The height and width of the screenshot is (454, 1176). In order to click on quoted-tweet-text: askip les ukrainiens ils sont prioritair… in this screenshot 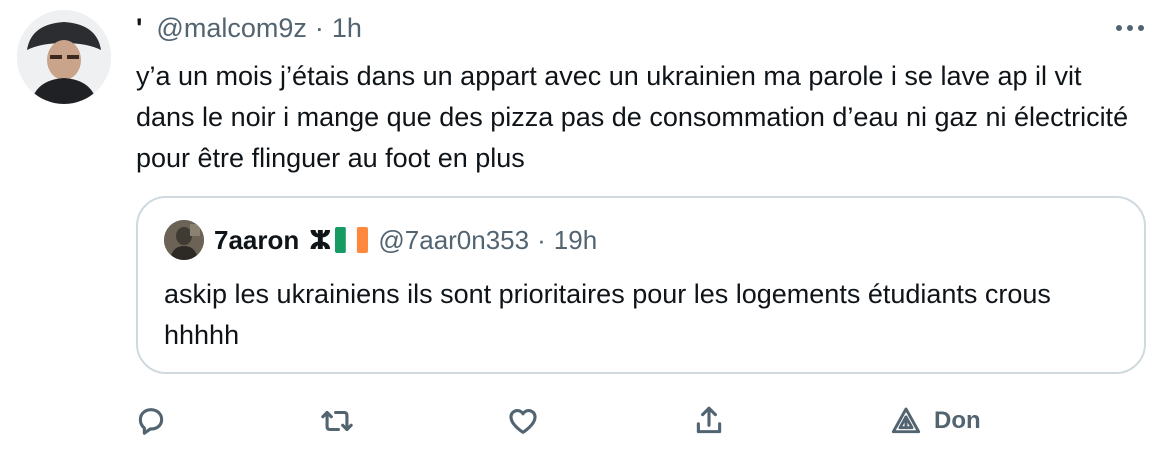, I will do `click(607, 314)`.